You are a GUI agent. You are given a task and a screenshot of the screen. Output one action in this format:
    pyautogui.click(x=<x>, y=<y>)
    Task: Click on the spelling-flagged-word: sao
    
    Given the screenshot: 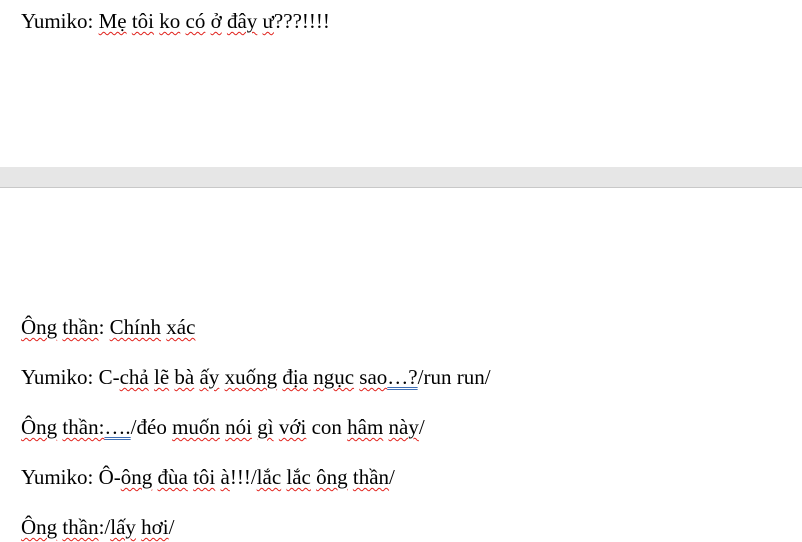 What is the action you would take?
    pyautogui.click(x=373, y=377)
    